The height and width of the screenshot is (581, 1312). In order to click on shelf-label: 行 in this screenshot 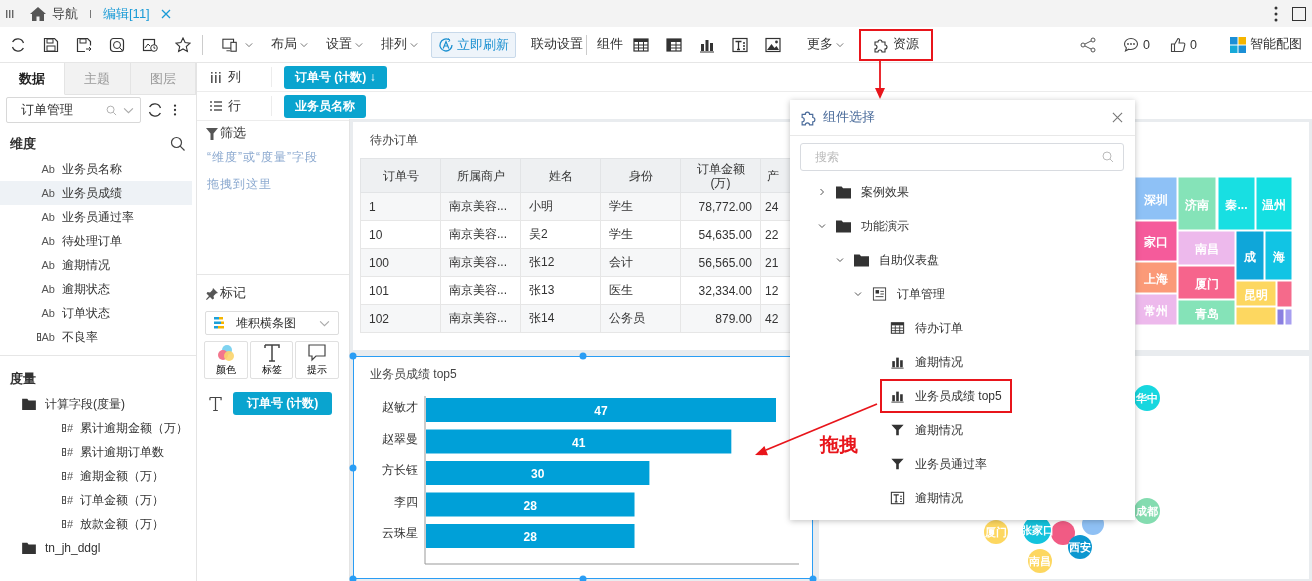, I will do `click(234, 106)`.